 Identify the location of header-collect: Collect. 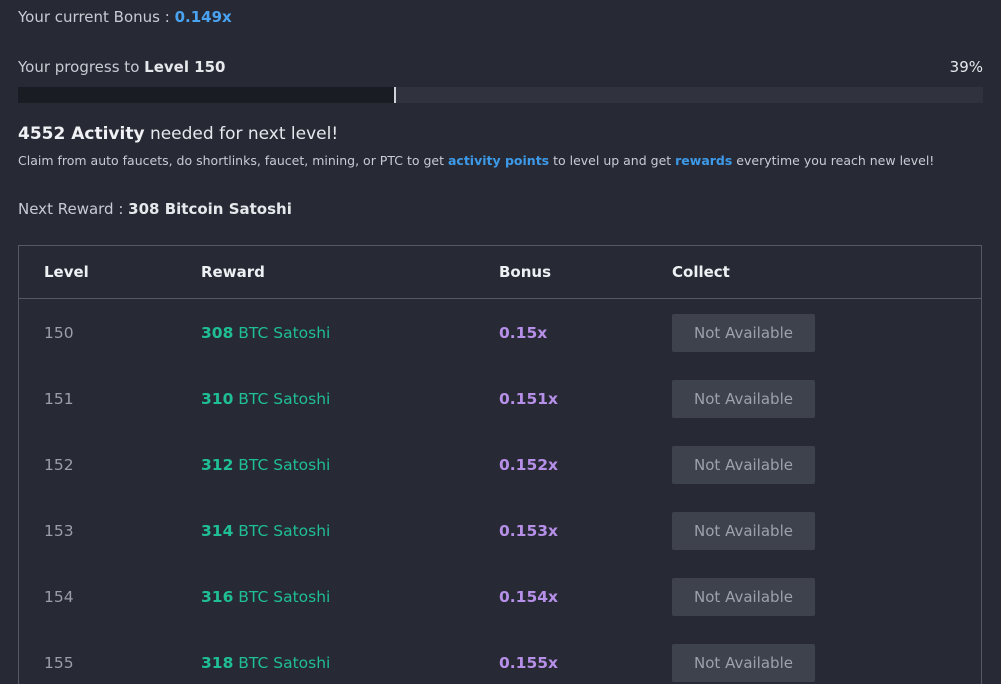
(701, 272).